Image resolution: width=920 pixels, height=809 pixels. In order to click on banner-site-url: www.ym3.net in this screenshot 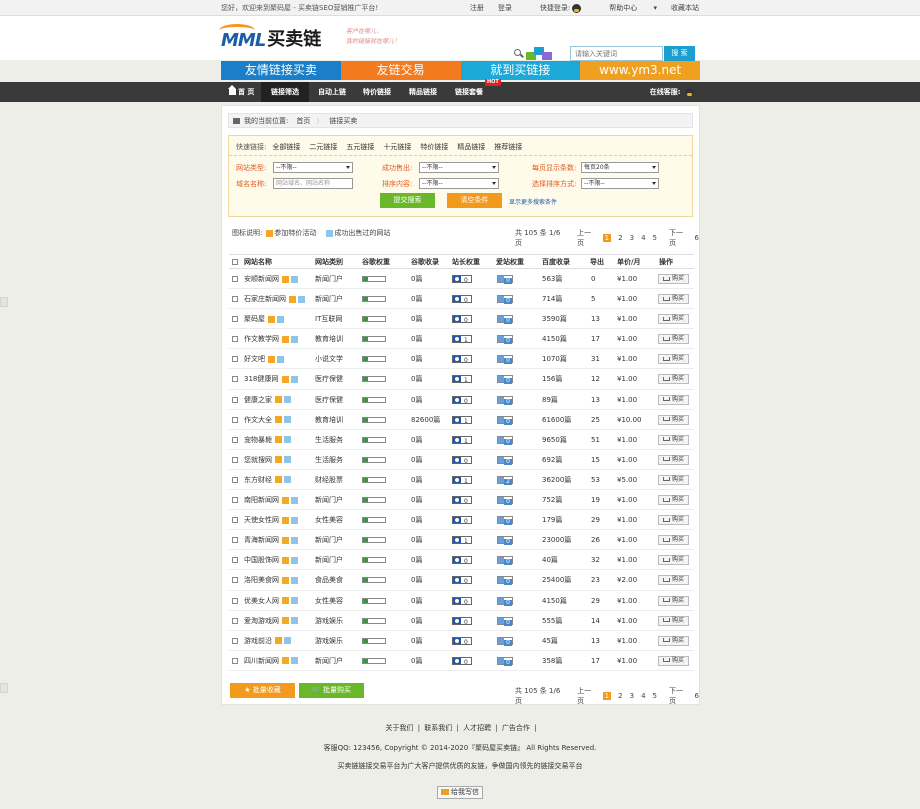, I will do `click(640, 70)`.